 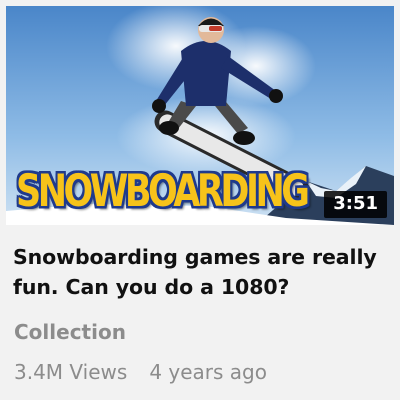 I want to click on thumbnail-wordmark: SNOWBOARDING, so click(x=163, y=192).